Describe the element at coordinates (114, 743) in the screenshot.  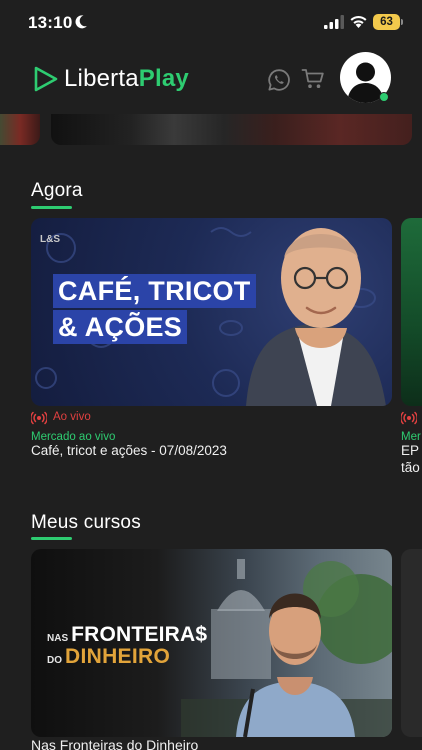
I see `course-card-title: Nas Fronteiras do Dinheiro` at that location.